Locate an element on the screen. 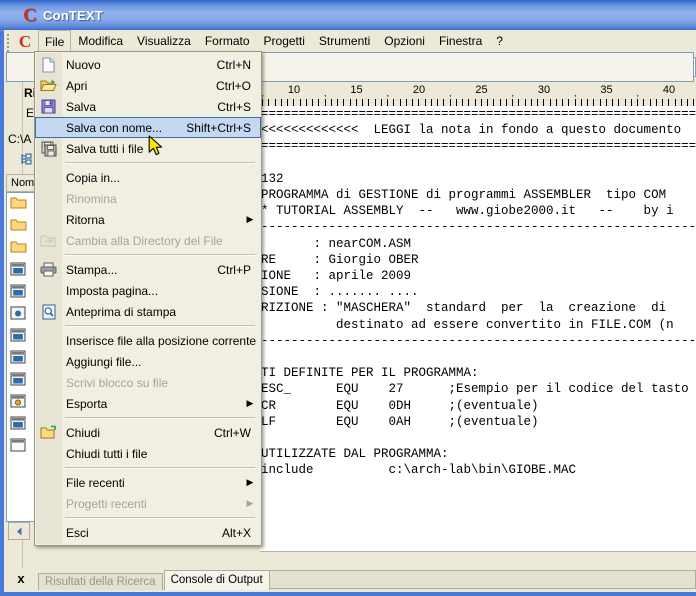 This screenshot has width=696, height=596. menu-bar-item-opzioni: Opzioni is located at coordinates (404, 41).